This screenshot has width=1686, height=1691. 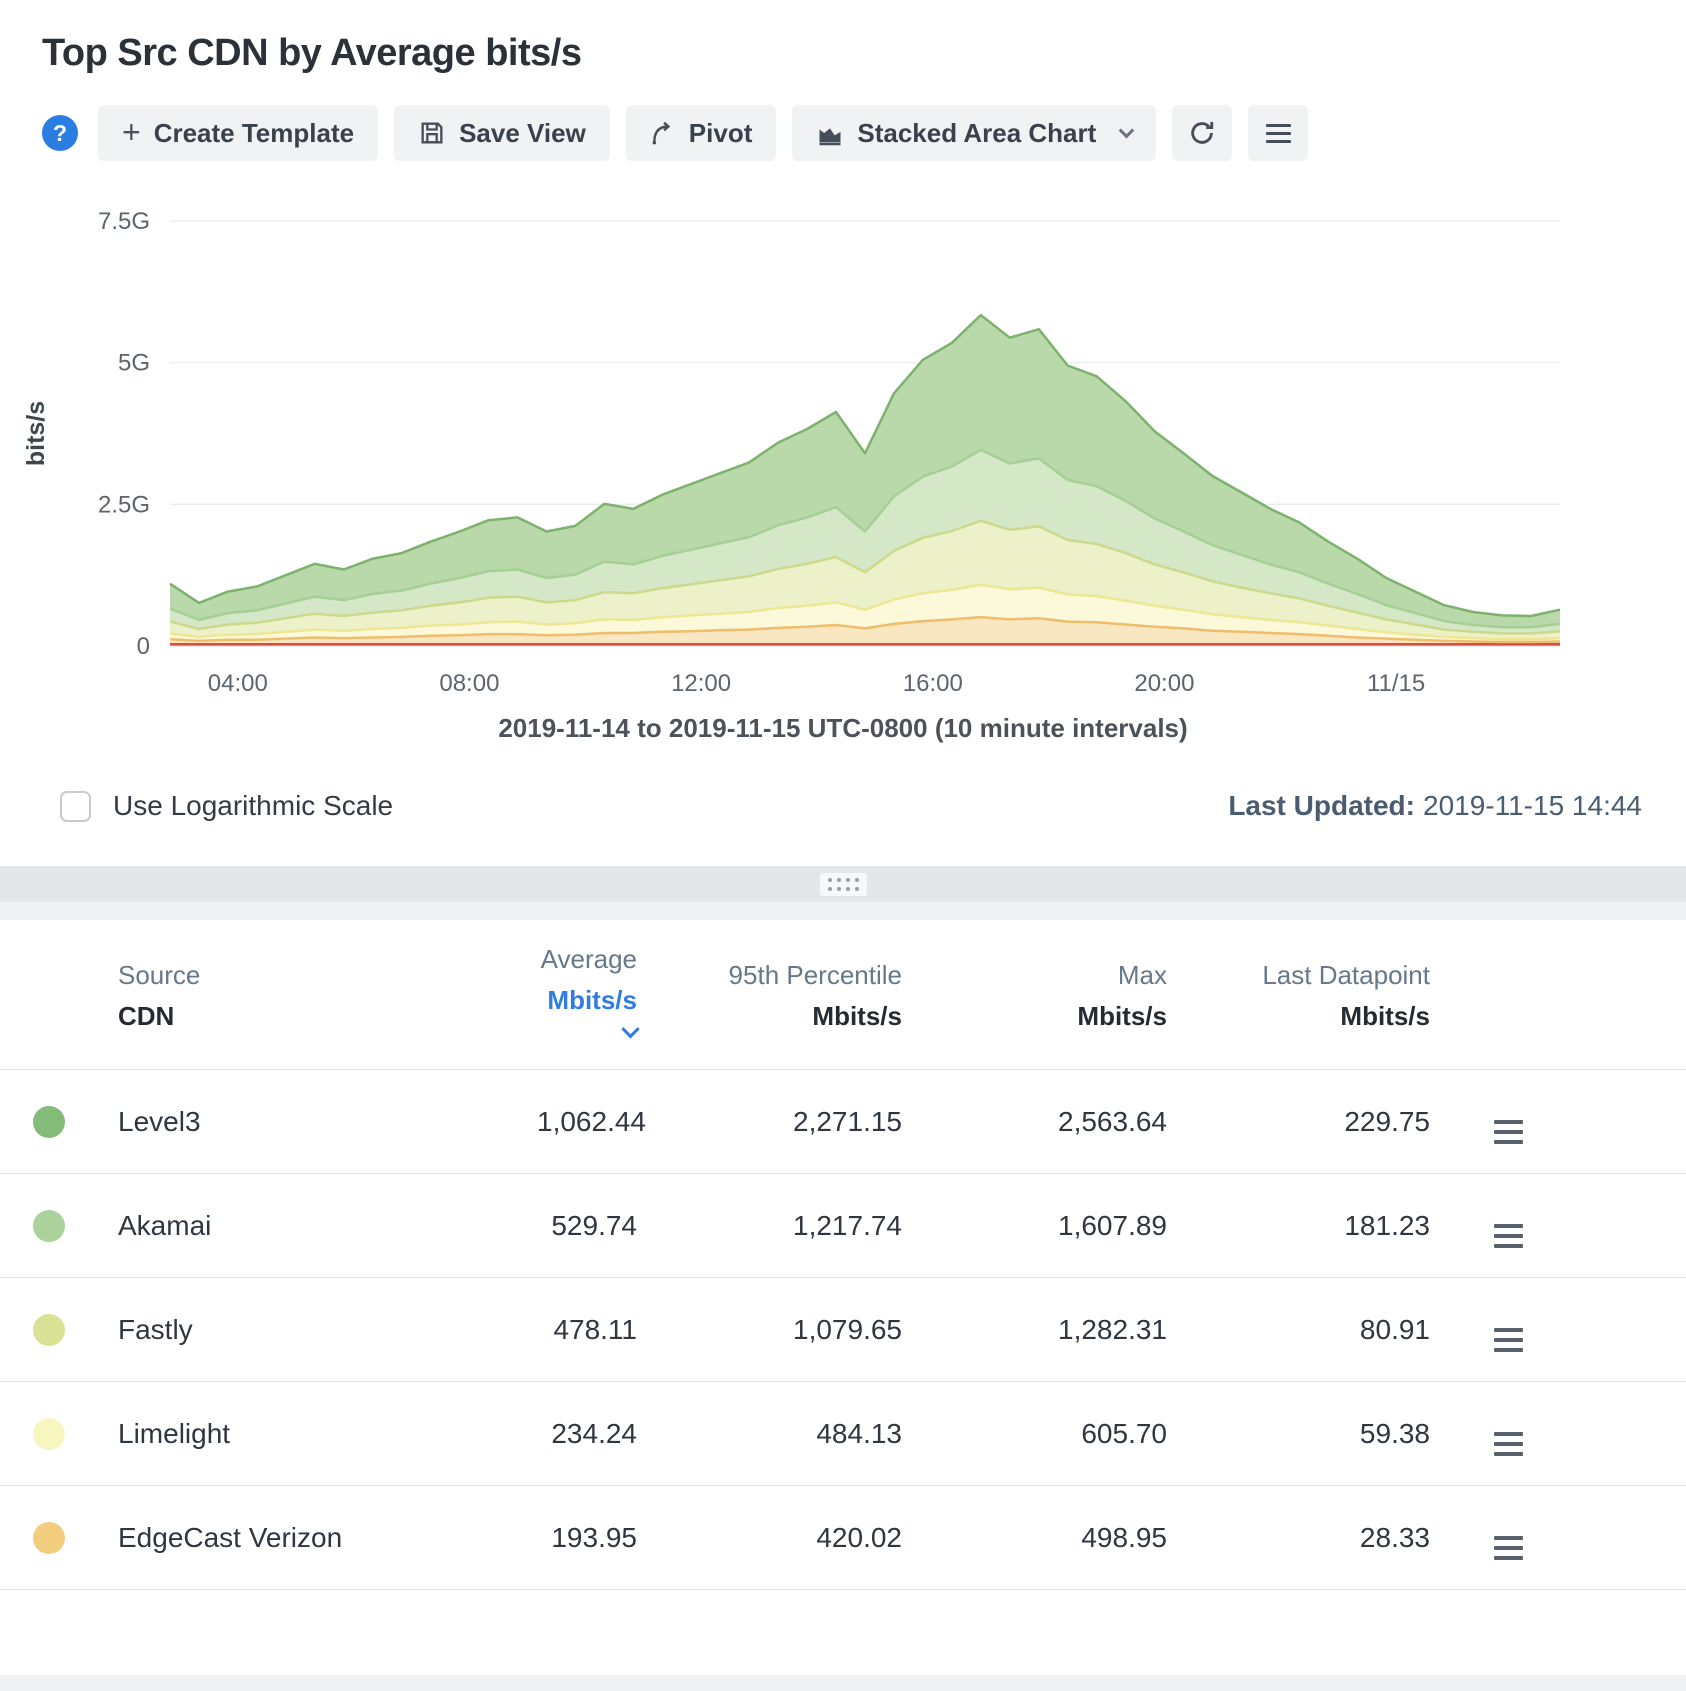 What do you see at coordinates (594, 1433) in the screenshot?
I see `average-value: 234.24` at bounding box center [594, 1433].